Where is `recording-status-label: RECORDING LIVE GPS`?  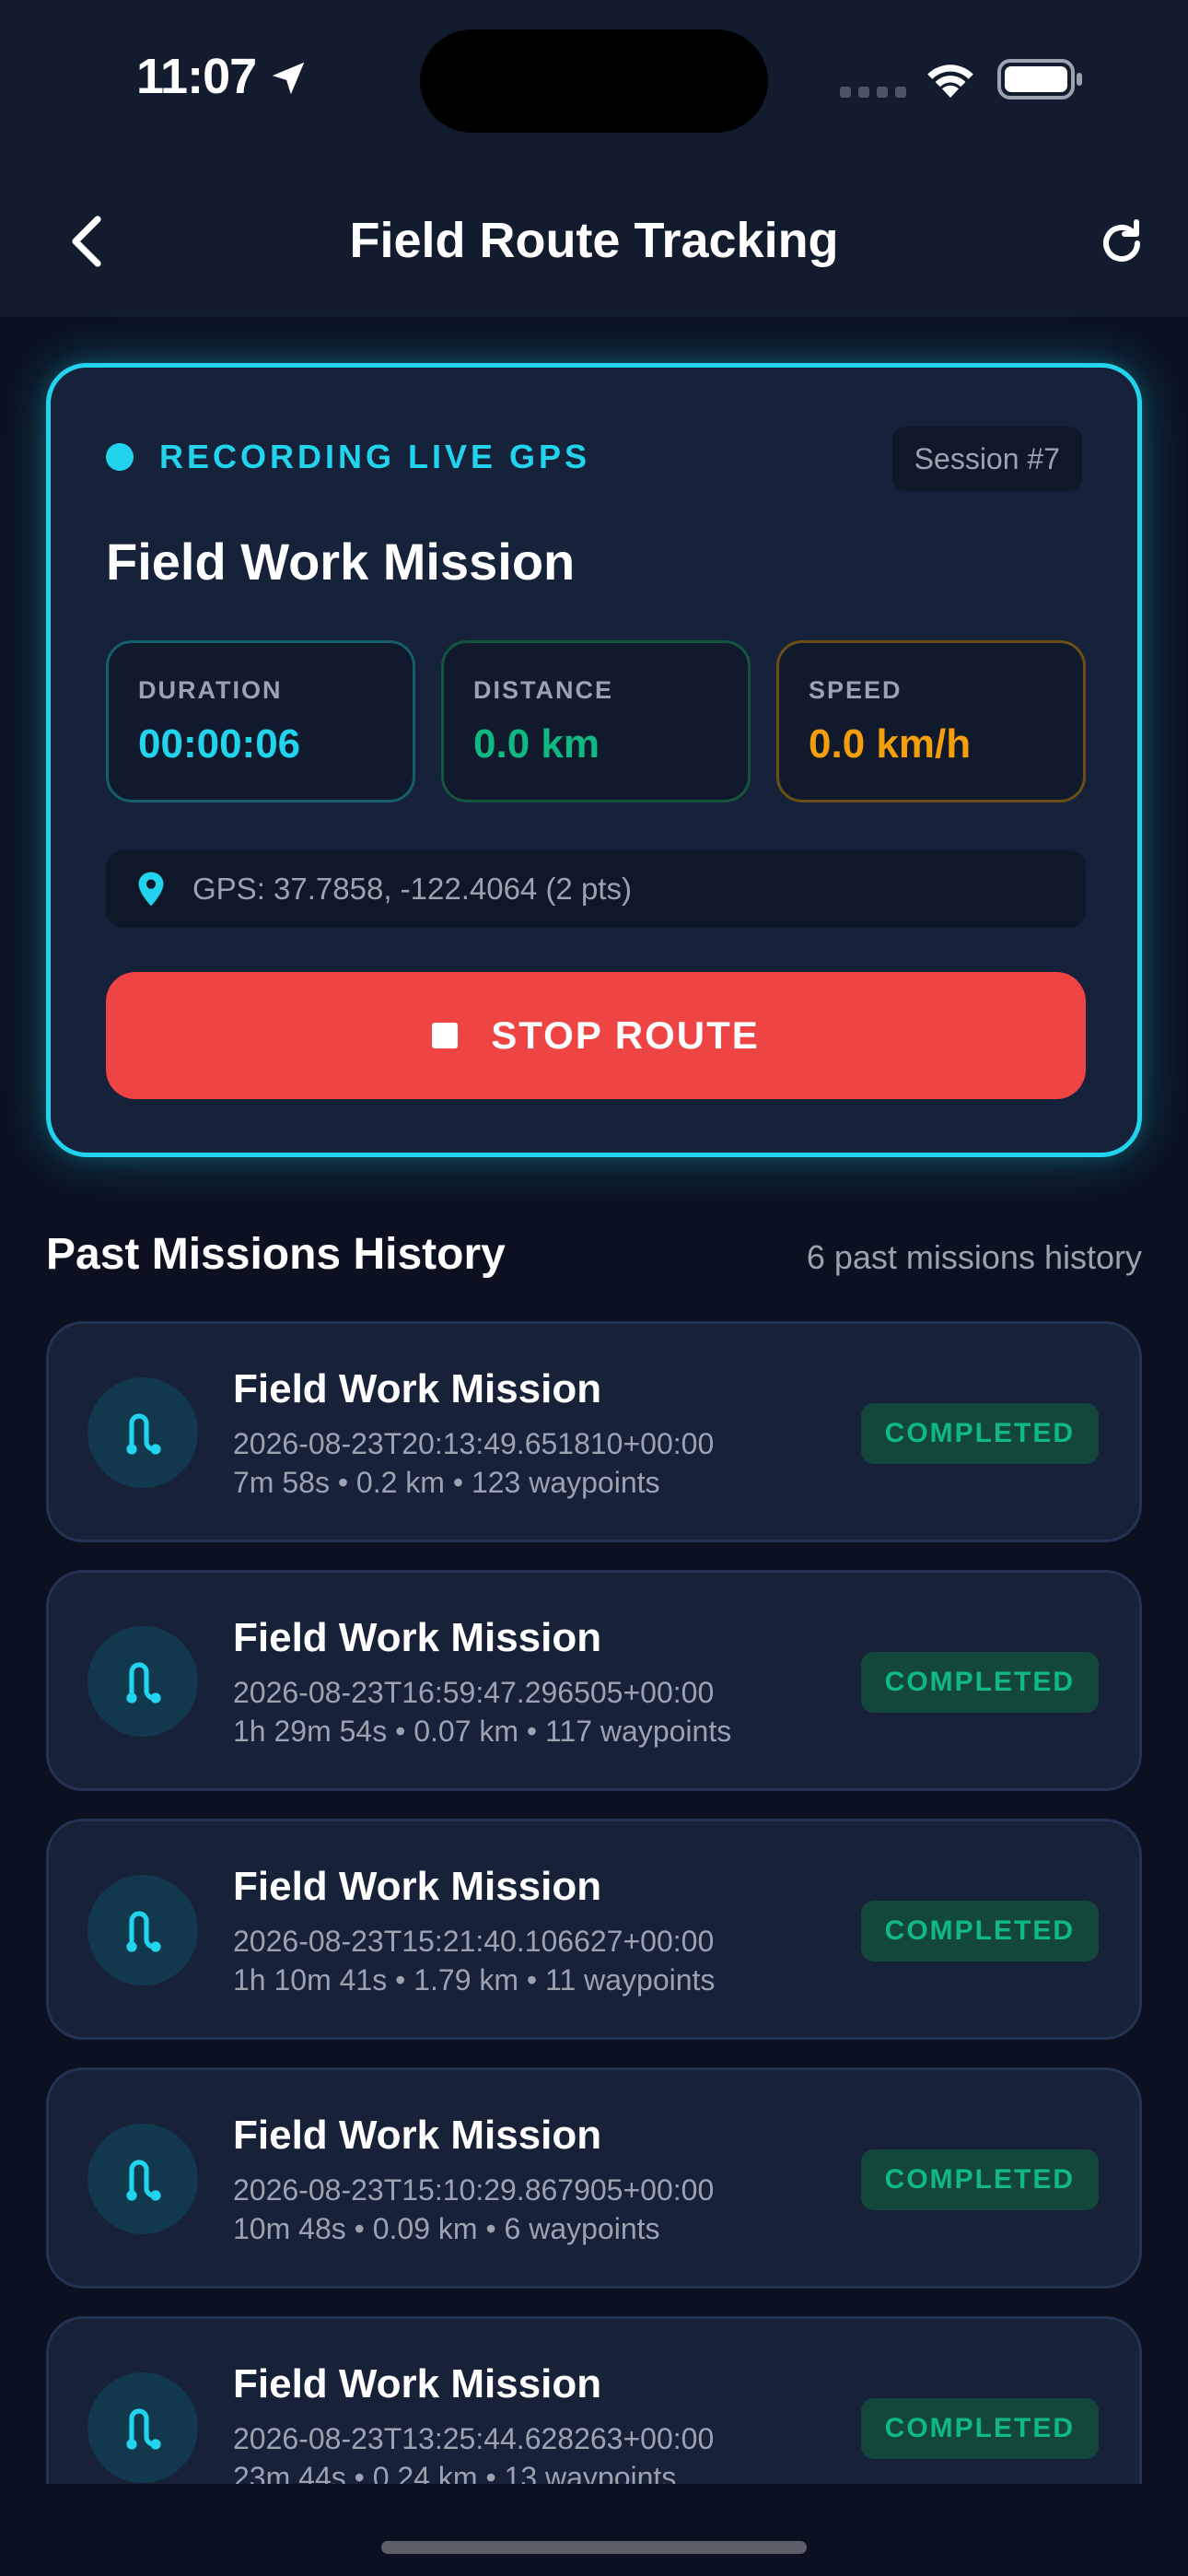
recording-status-label: RECORDING LIVE GPS is located at coordinates (375, 456).